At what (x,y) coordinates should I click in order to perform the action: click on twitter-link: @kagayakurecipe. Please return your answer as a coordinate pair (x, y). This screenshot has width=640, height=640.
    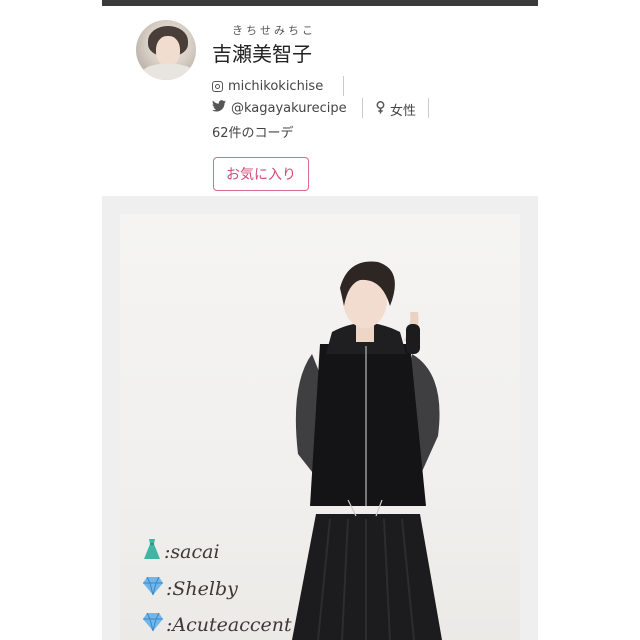
    Looking at the image, I should click on (279, 108).